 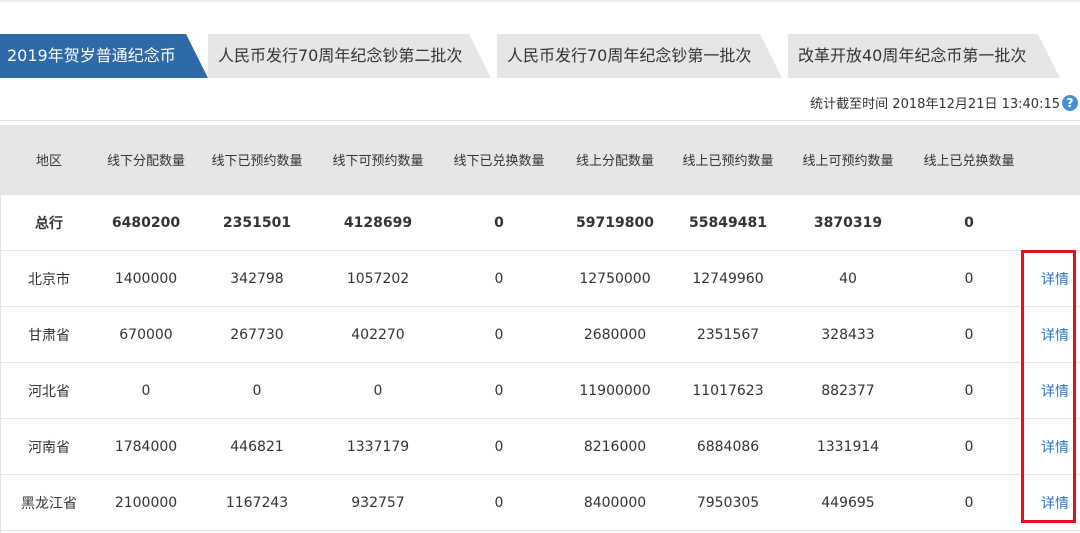 What do you see at coordinates (848, 278) in the screenshot?
I see `table-cell: 40` at bounding box center [848, 278].